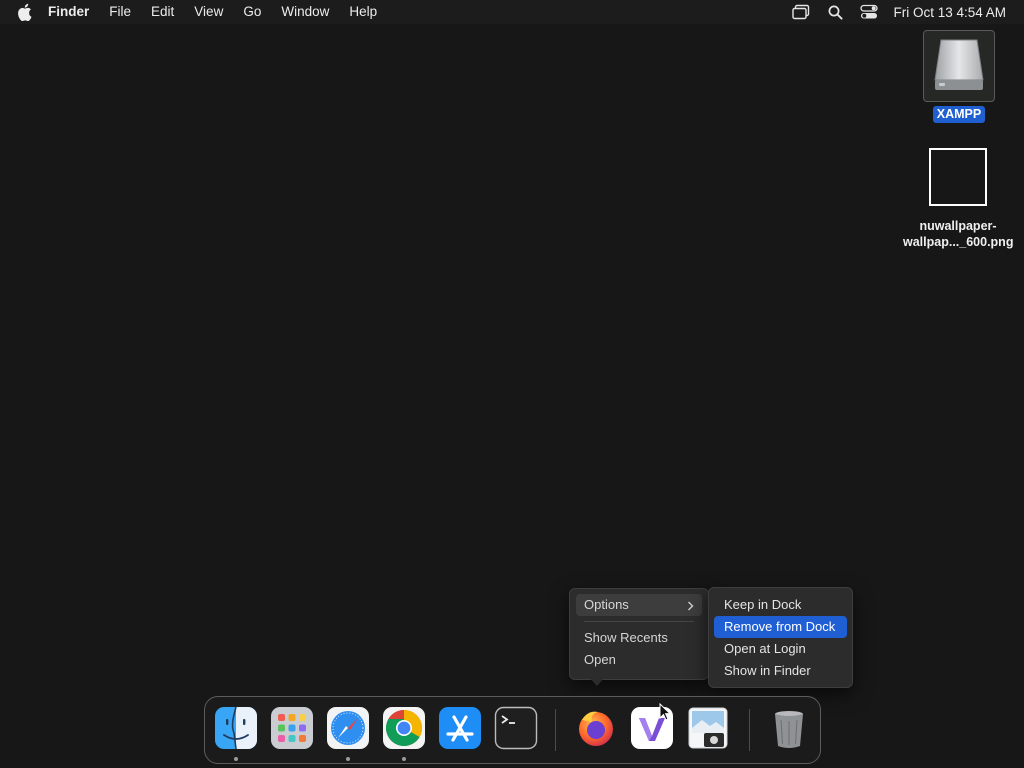  I want to click on menu-separator, so click(639, 621).